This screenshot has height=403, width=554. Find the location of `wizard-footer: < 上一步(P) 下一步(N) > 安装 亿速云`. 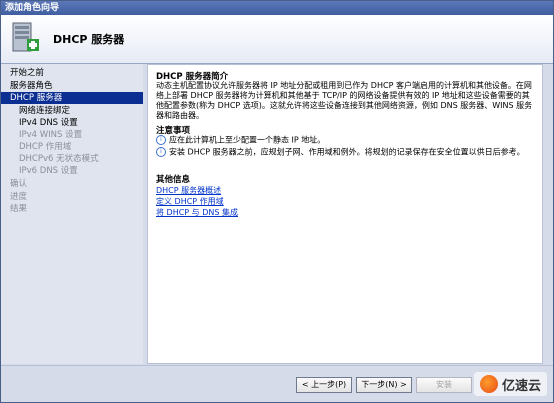

wizard-footer: < 上一步(P) 下一步(N) > 安装 亿速云 is located at coordinates (277, 383).